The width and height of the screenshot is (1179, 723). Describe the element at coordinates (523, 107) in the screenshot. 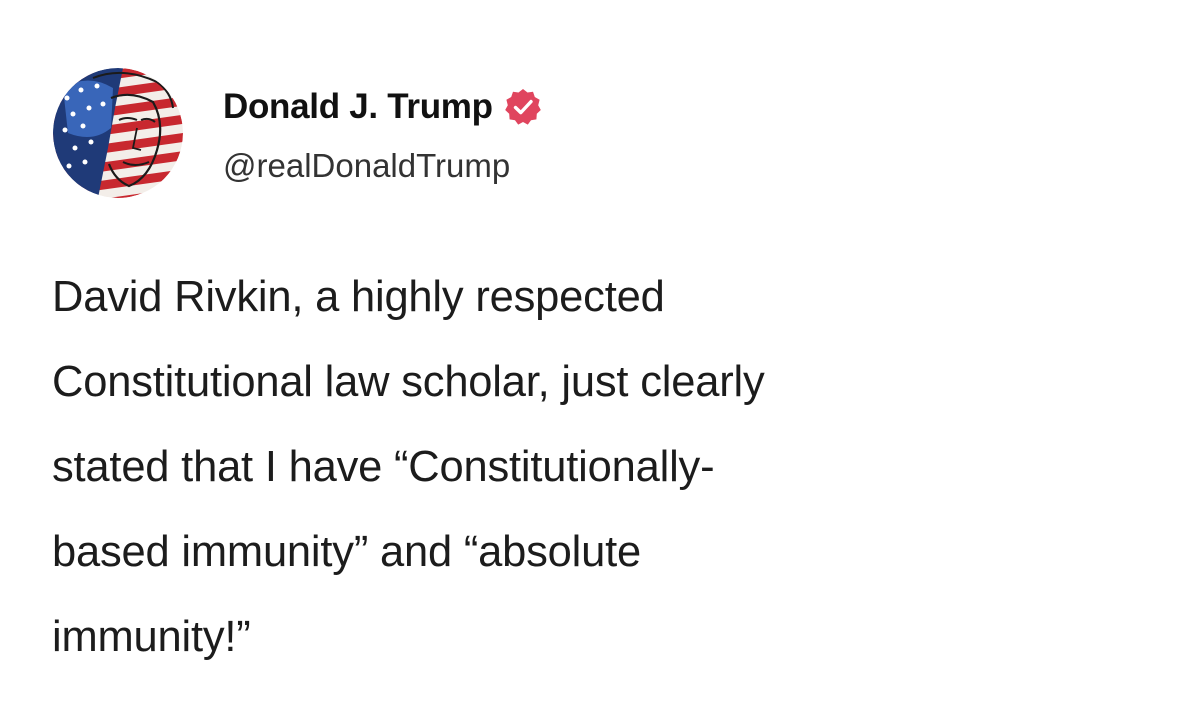

I see `verified-badge-icon` at that location.